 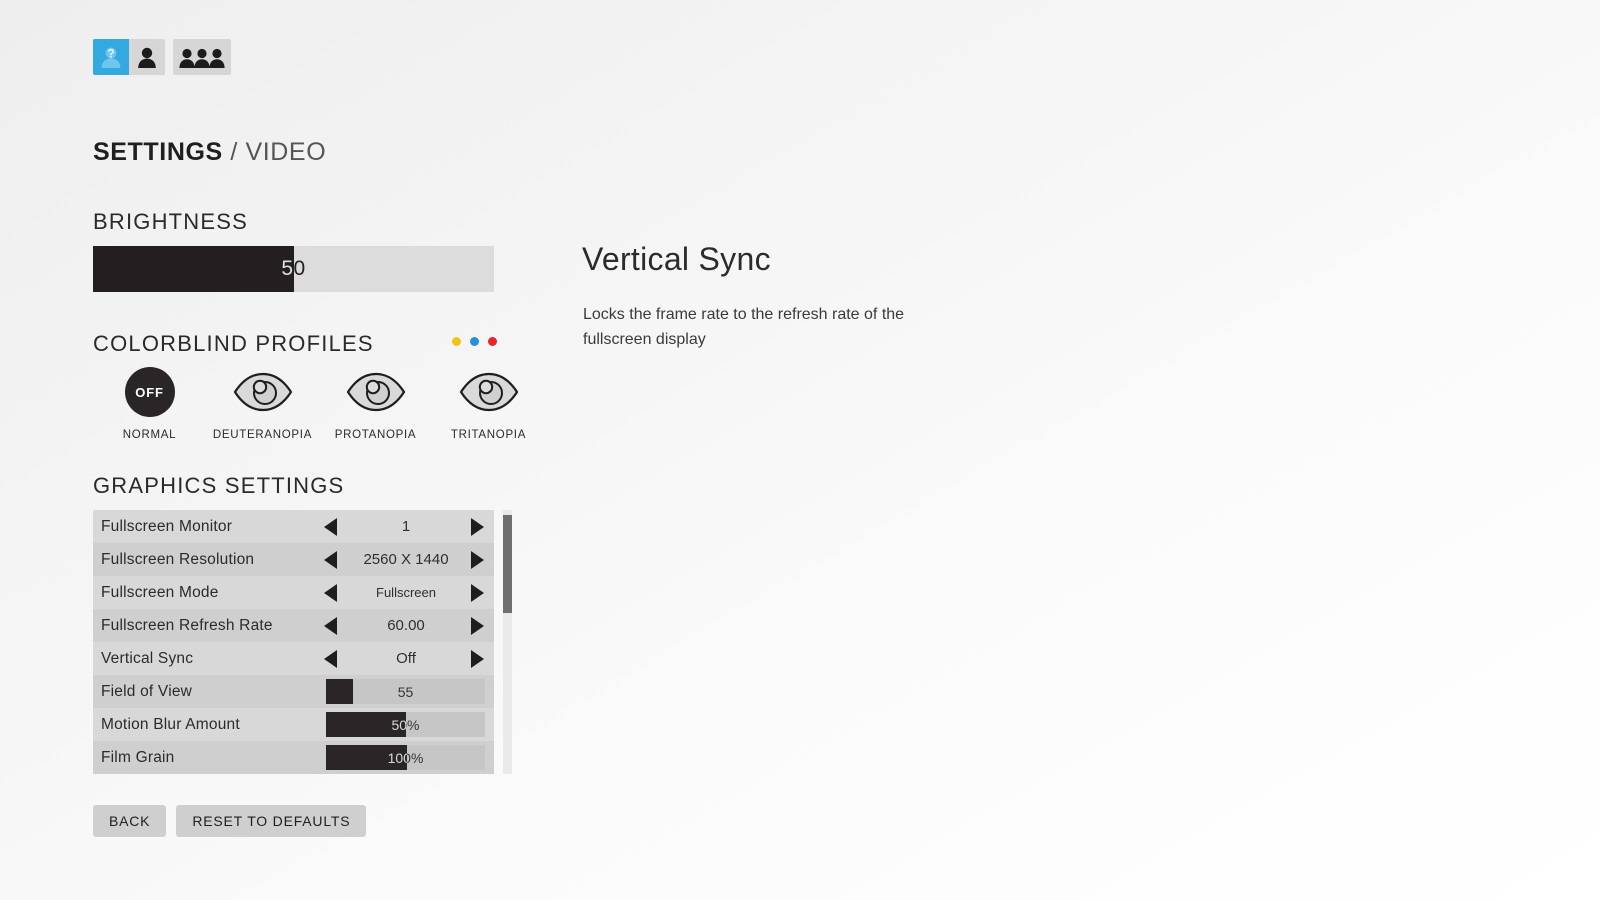 What do you see at coordinates (293, 625) in the screenshot?
I see `settings-row: Fullscreen Refresh Rate 60.00` at bounding box center [293, 625].